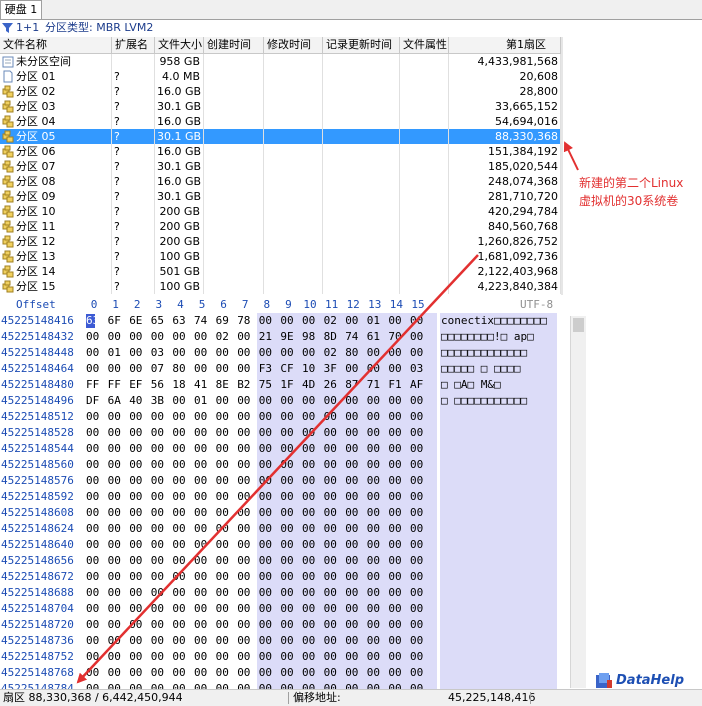 The image size is (702, 706). I want to click on table-row: 分区 15? 100 GB 4,223,840,384, so click(280, 286).